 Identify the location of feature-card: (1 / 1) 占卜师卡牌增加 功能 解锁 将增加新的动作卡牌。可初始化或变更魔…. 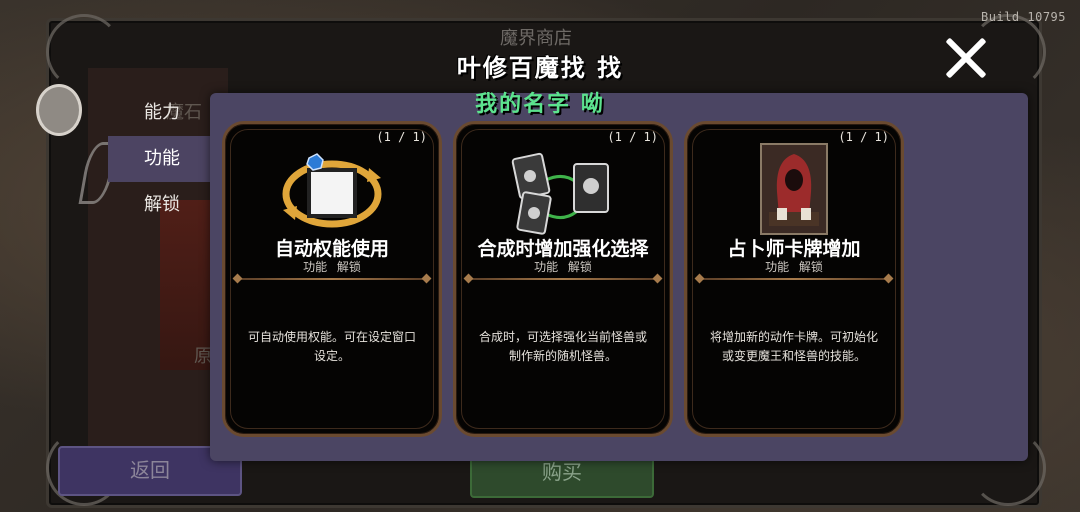
(794, 279).